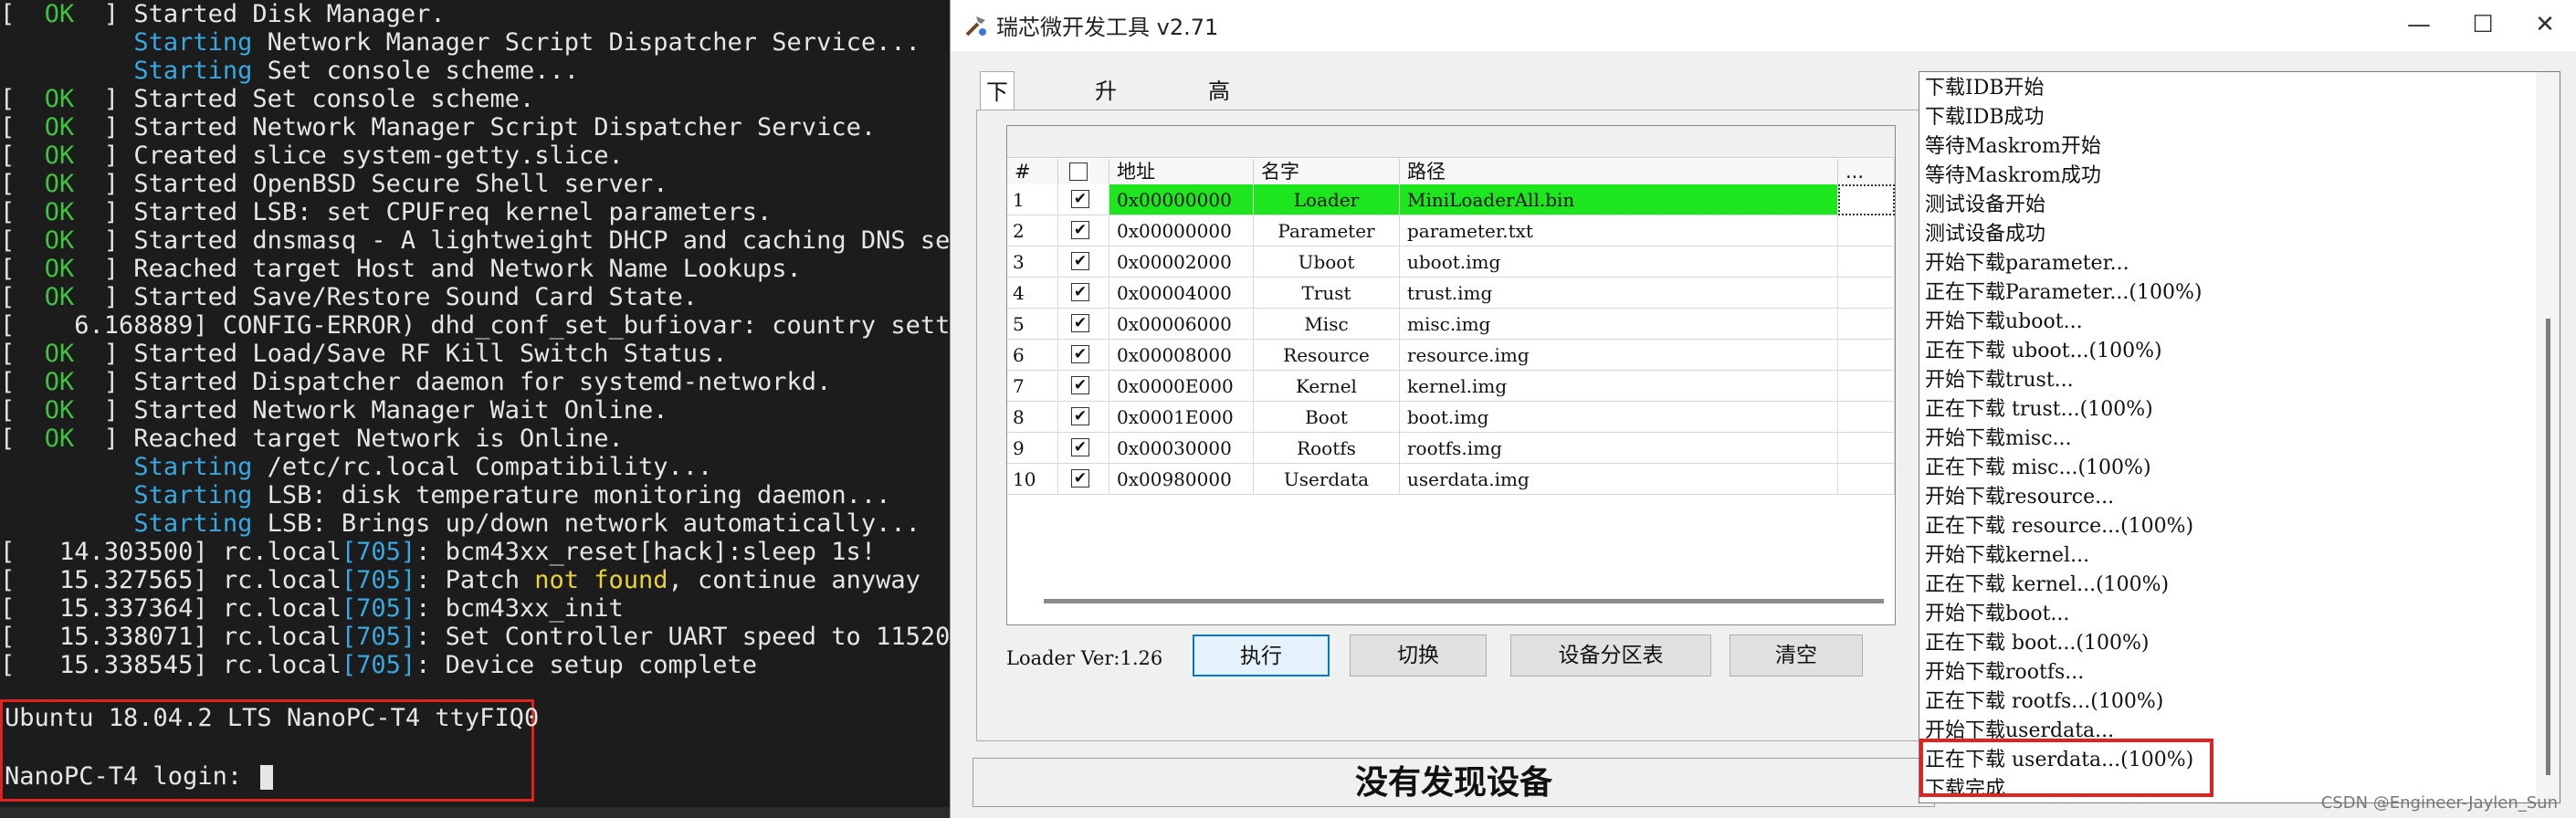  I want to click on row-name: Trust, so click(1327, 293).